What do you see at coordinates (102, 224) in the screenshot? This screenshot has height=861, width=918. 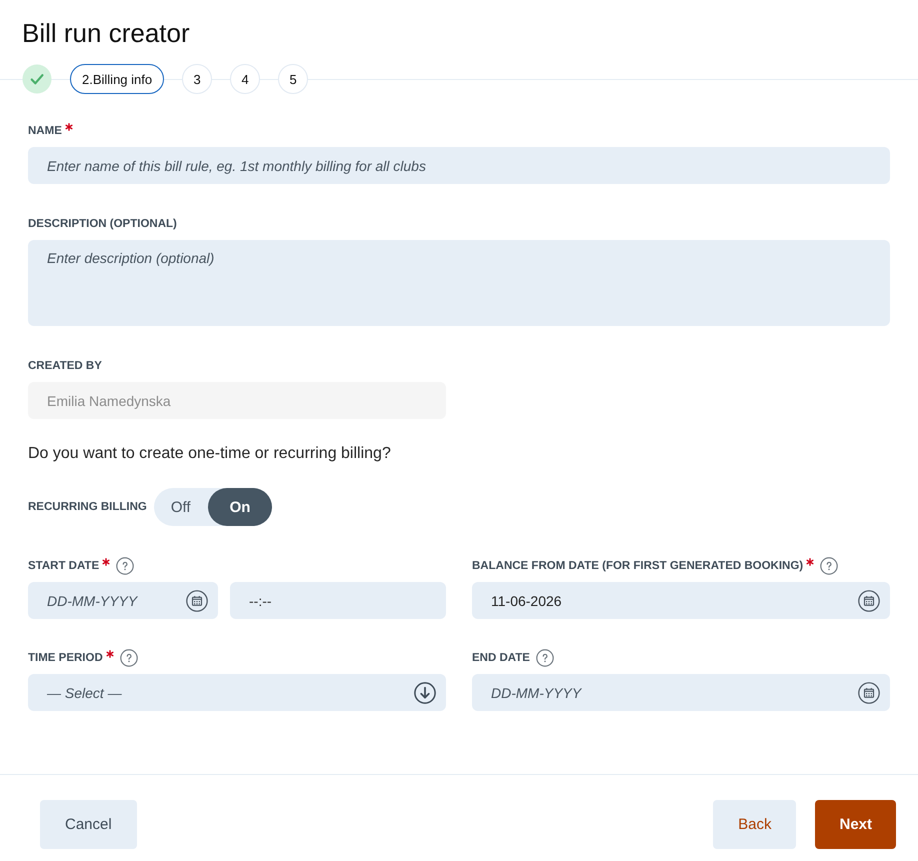 I see `field-label: DESCRIPTION (OPTIONAL)` at bounding box center [102, 224].